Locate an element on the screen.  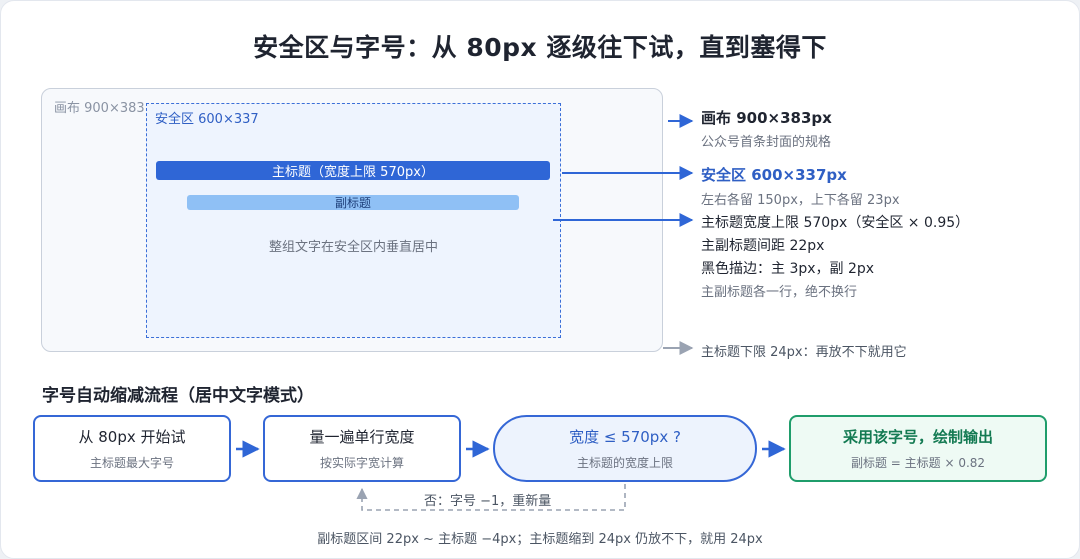
retry-label: 否：字号 −1，重新量 is located at coordinates (488, 499).